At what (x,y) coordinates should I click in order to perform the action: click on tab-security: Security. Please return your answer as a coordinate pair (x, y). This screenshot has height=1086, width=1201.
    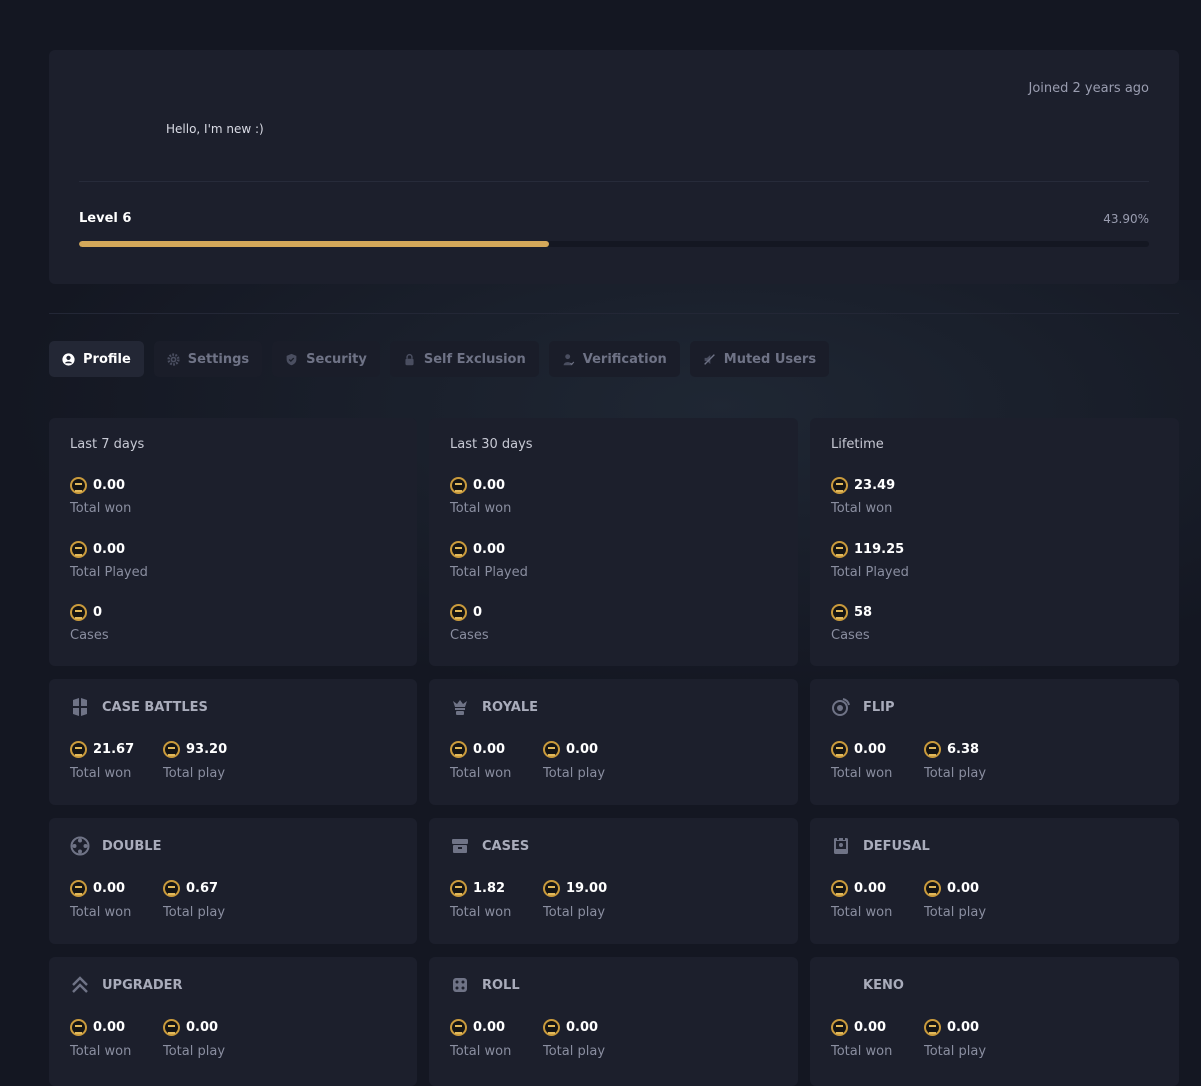
    Looking at the image, I should click on (326, 359).